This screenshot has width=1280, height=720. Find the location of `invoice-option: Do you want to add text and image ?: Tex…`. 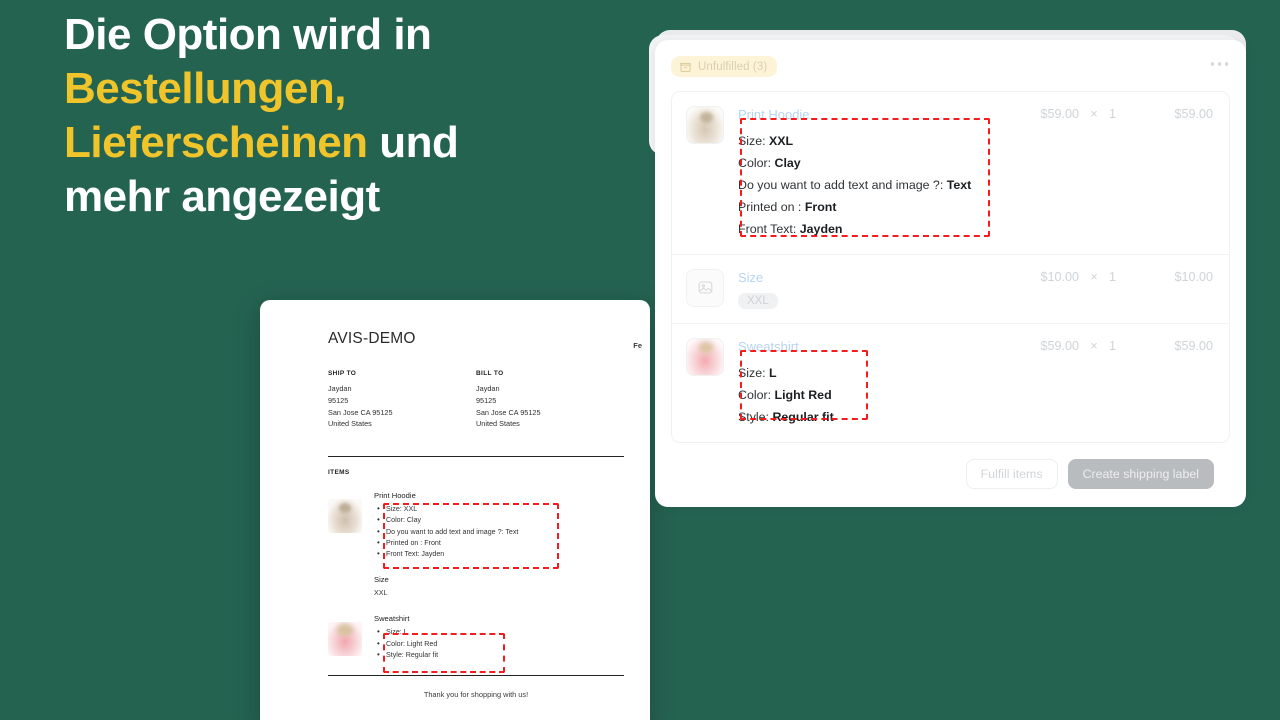

invoice-option: Do you want to add text and image ?: Tex… is located at coordinates (500, 532).